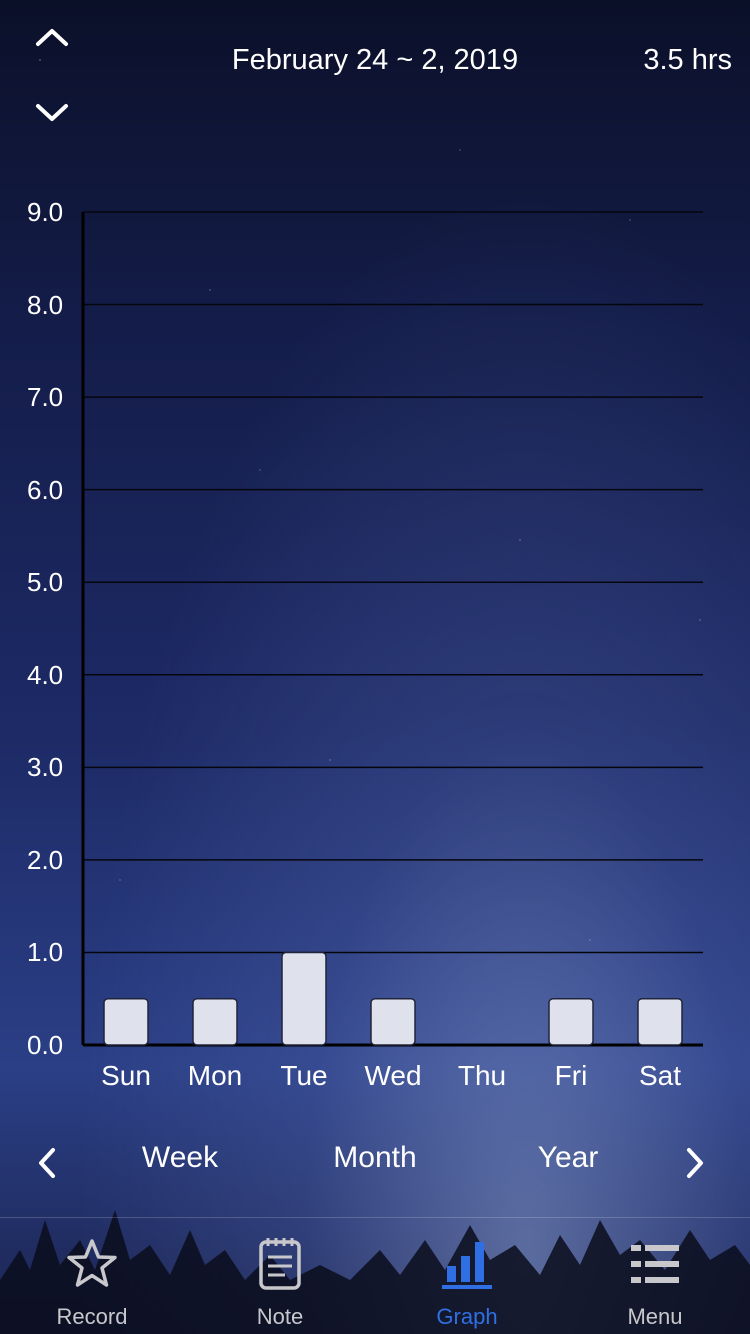  Describe the element at coordinates (126, 1075) in the screenshot. I see `x-tick-label-sun: Sun` at that location.